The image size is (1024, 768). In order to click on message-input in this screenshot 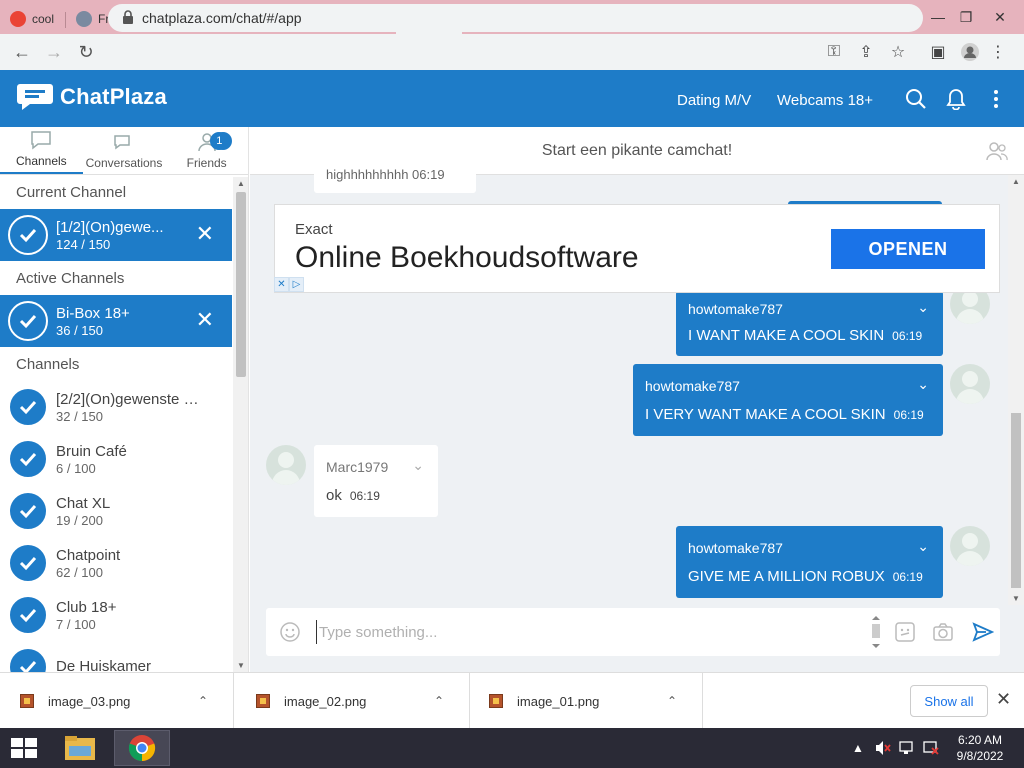, I will do `click(586, 632)`.